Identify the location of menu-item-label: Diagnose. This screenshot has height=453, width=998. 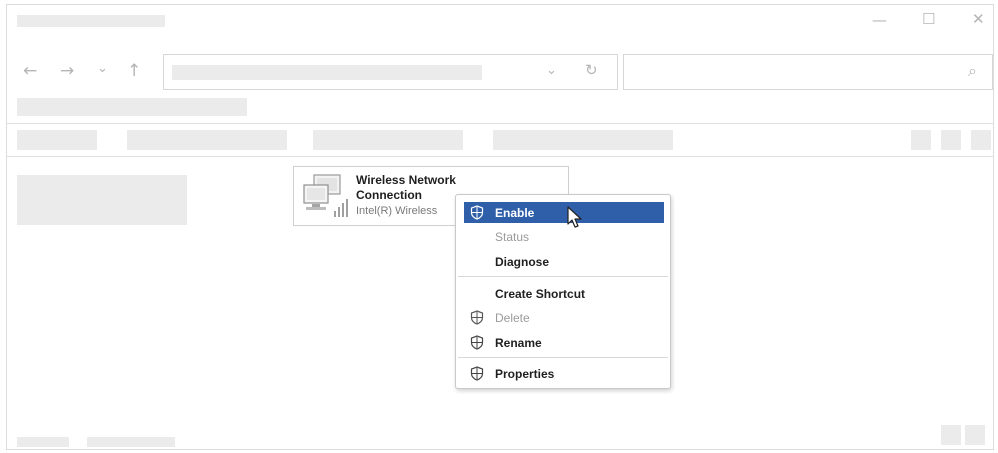
(522, 262).